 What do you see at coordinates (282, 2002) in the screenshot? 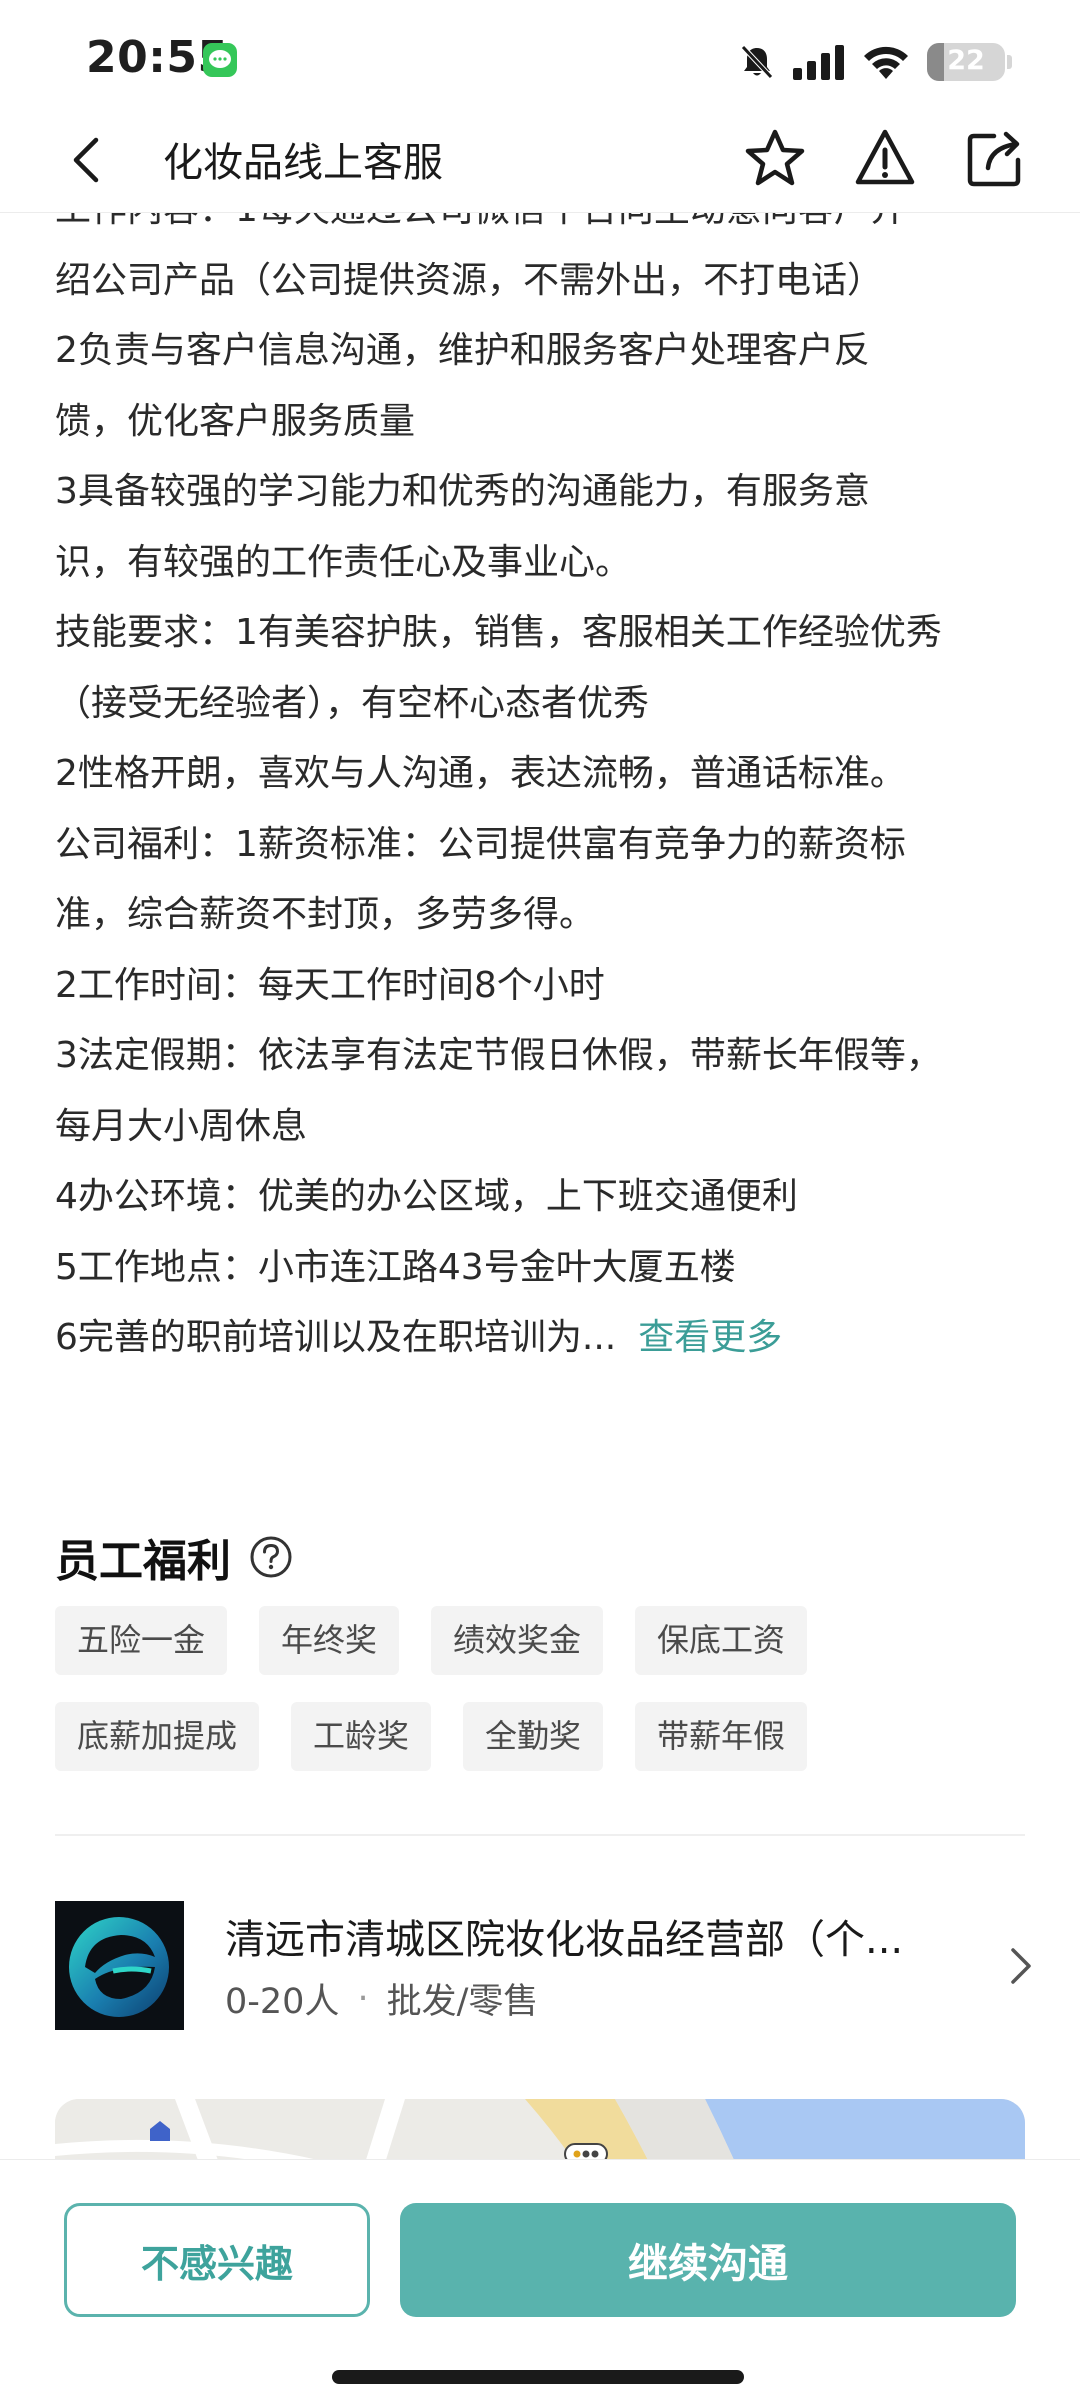
I see `company-size: 0-20人` at bounding box center [282, 2002].